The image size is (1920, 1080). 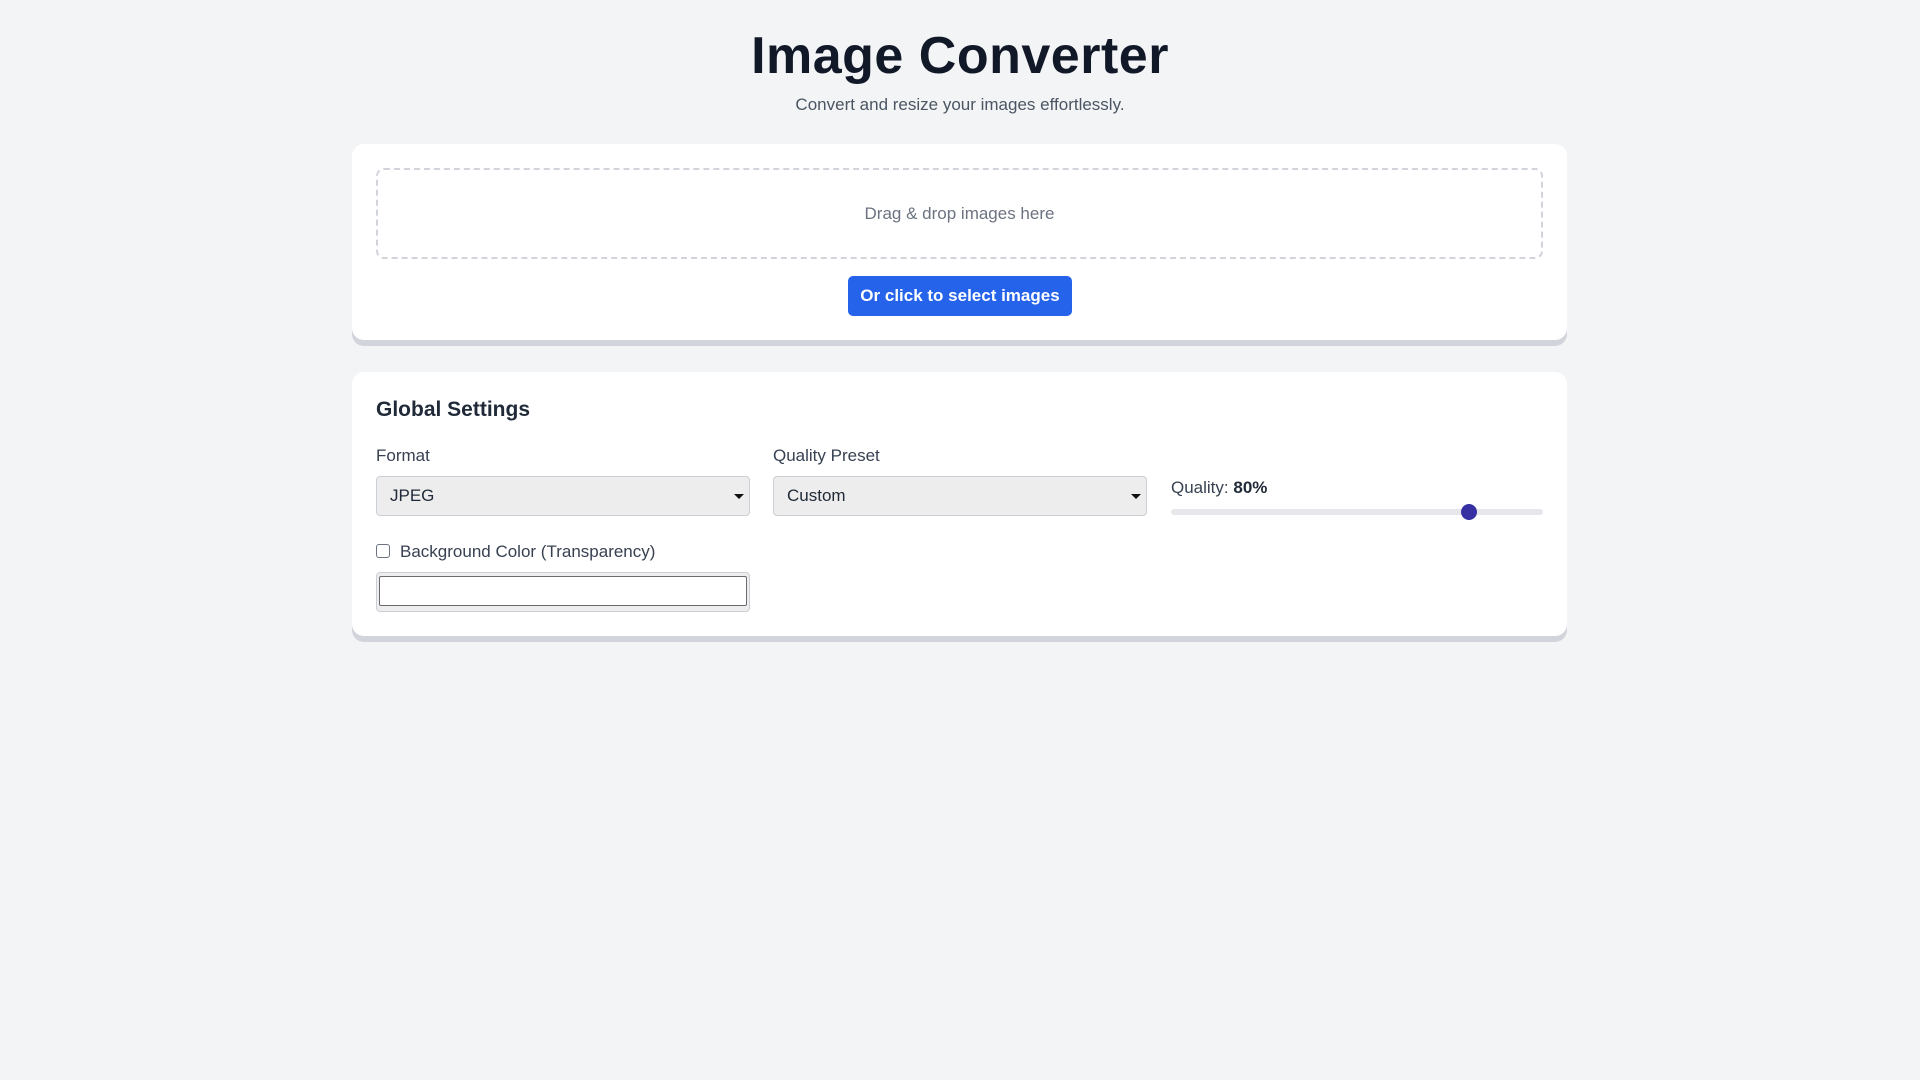 I want to click on select-images-button: Or click to select images, so click(x=960, y=296).